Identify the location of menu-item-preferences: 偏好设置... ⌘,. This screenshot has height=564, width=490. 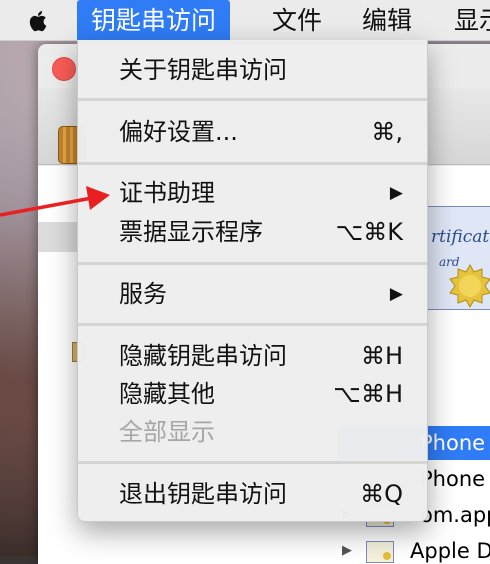
(252, 132).